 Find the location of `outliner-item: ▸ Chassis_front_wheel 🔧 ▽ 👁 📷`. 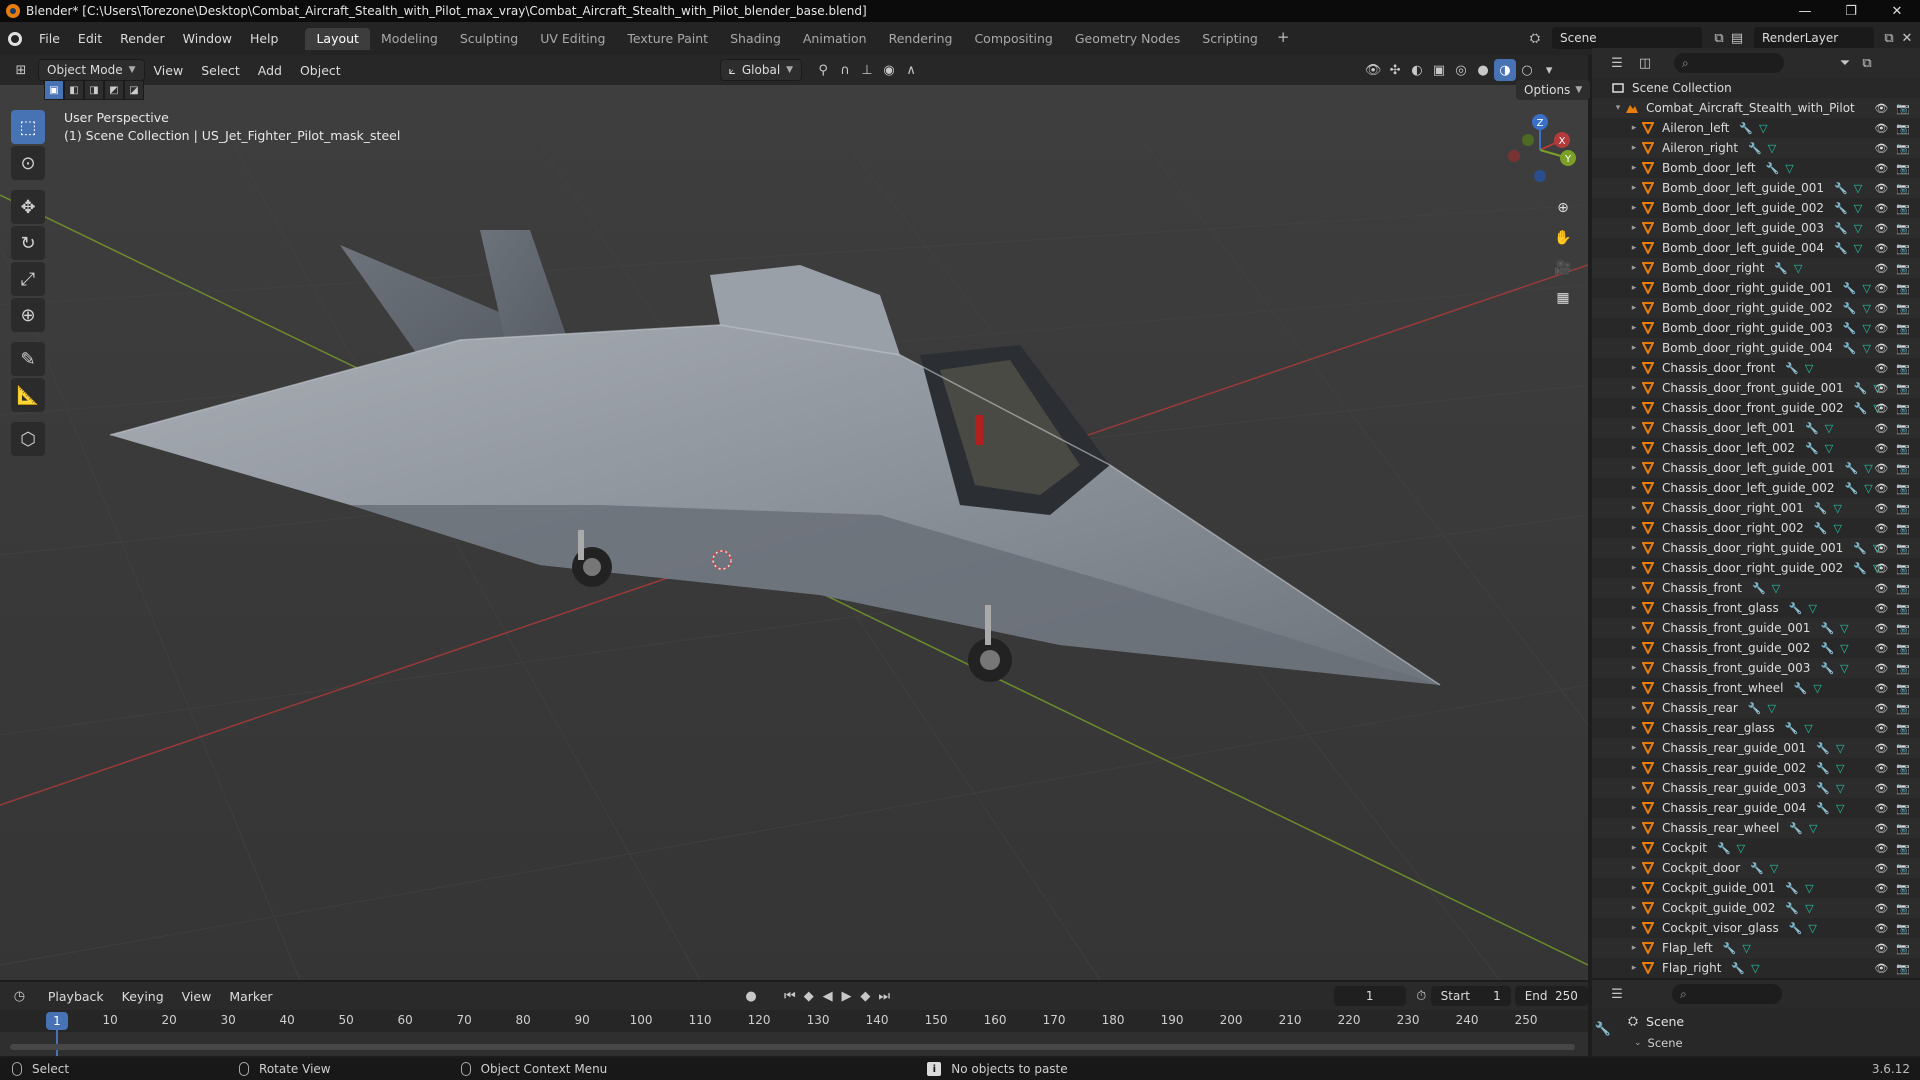

outliner-item: ▸ Chassis_front_wheel 🔧 ▽ 👁 📷 is located at coordinates (1756, 688).